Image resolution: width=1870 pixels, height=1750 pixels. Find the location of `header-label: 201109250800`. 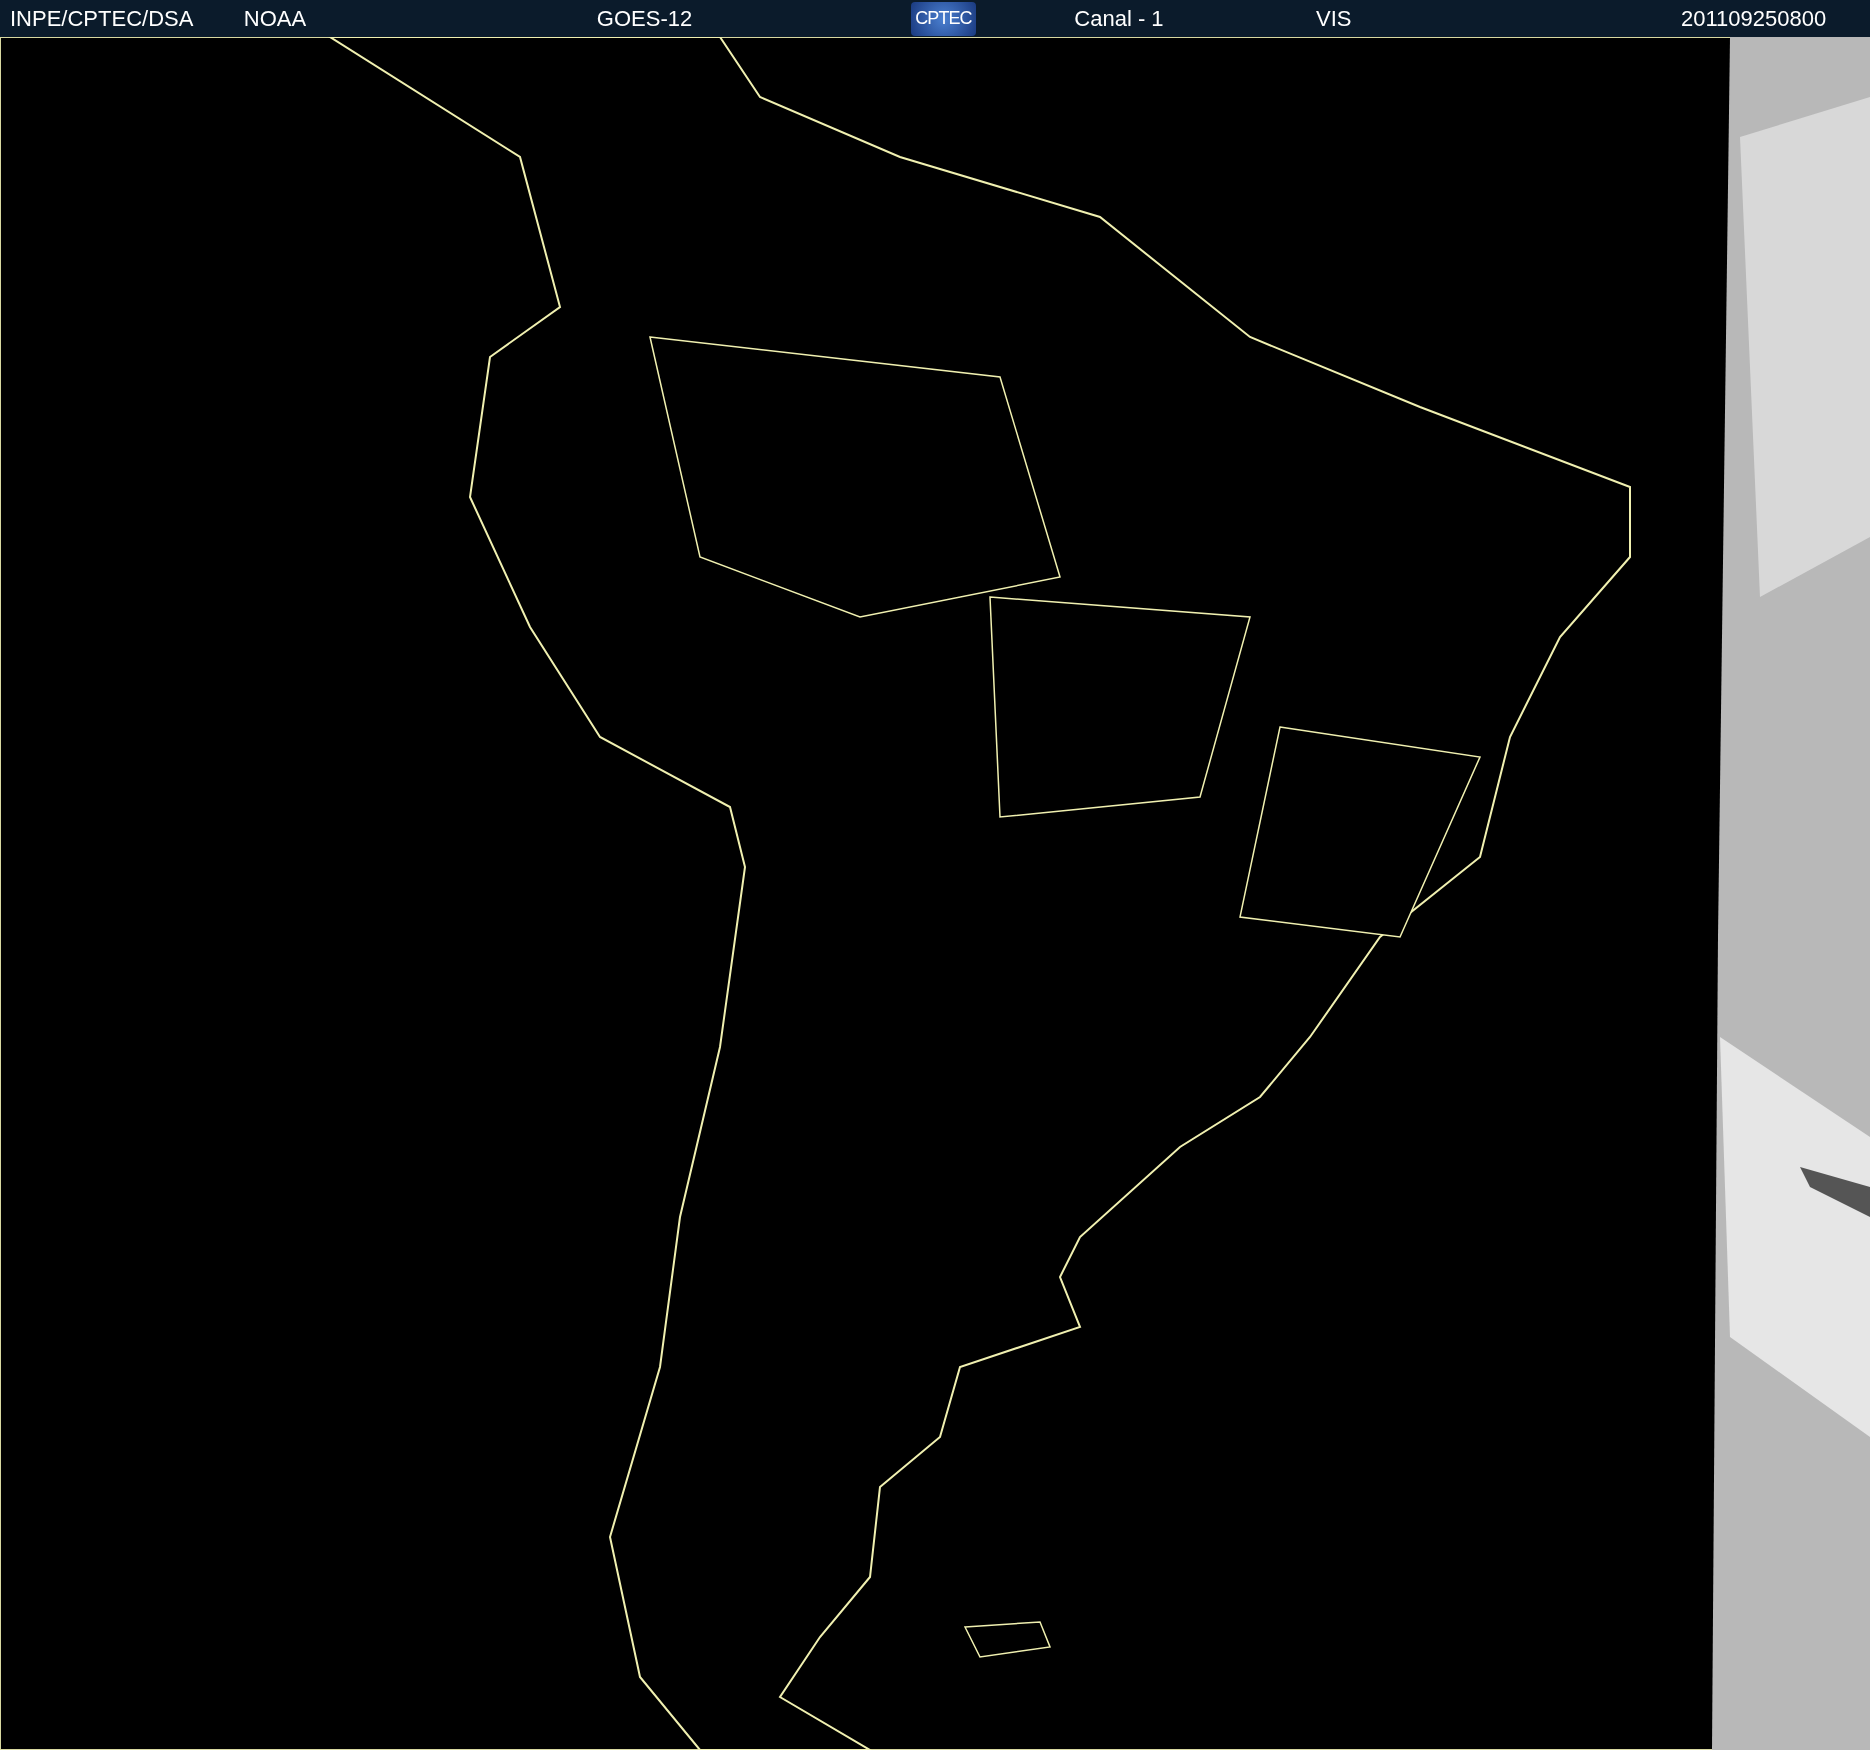

header-label: 201109250800 is located at coordinates (1754, 18).